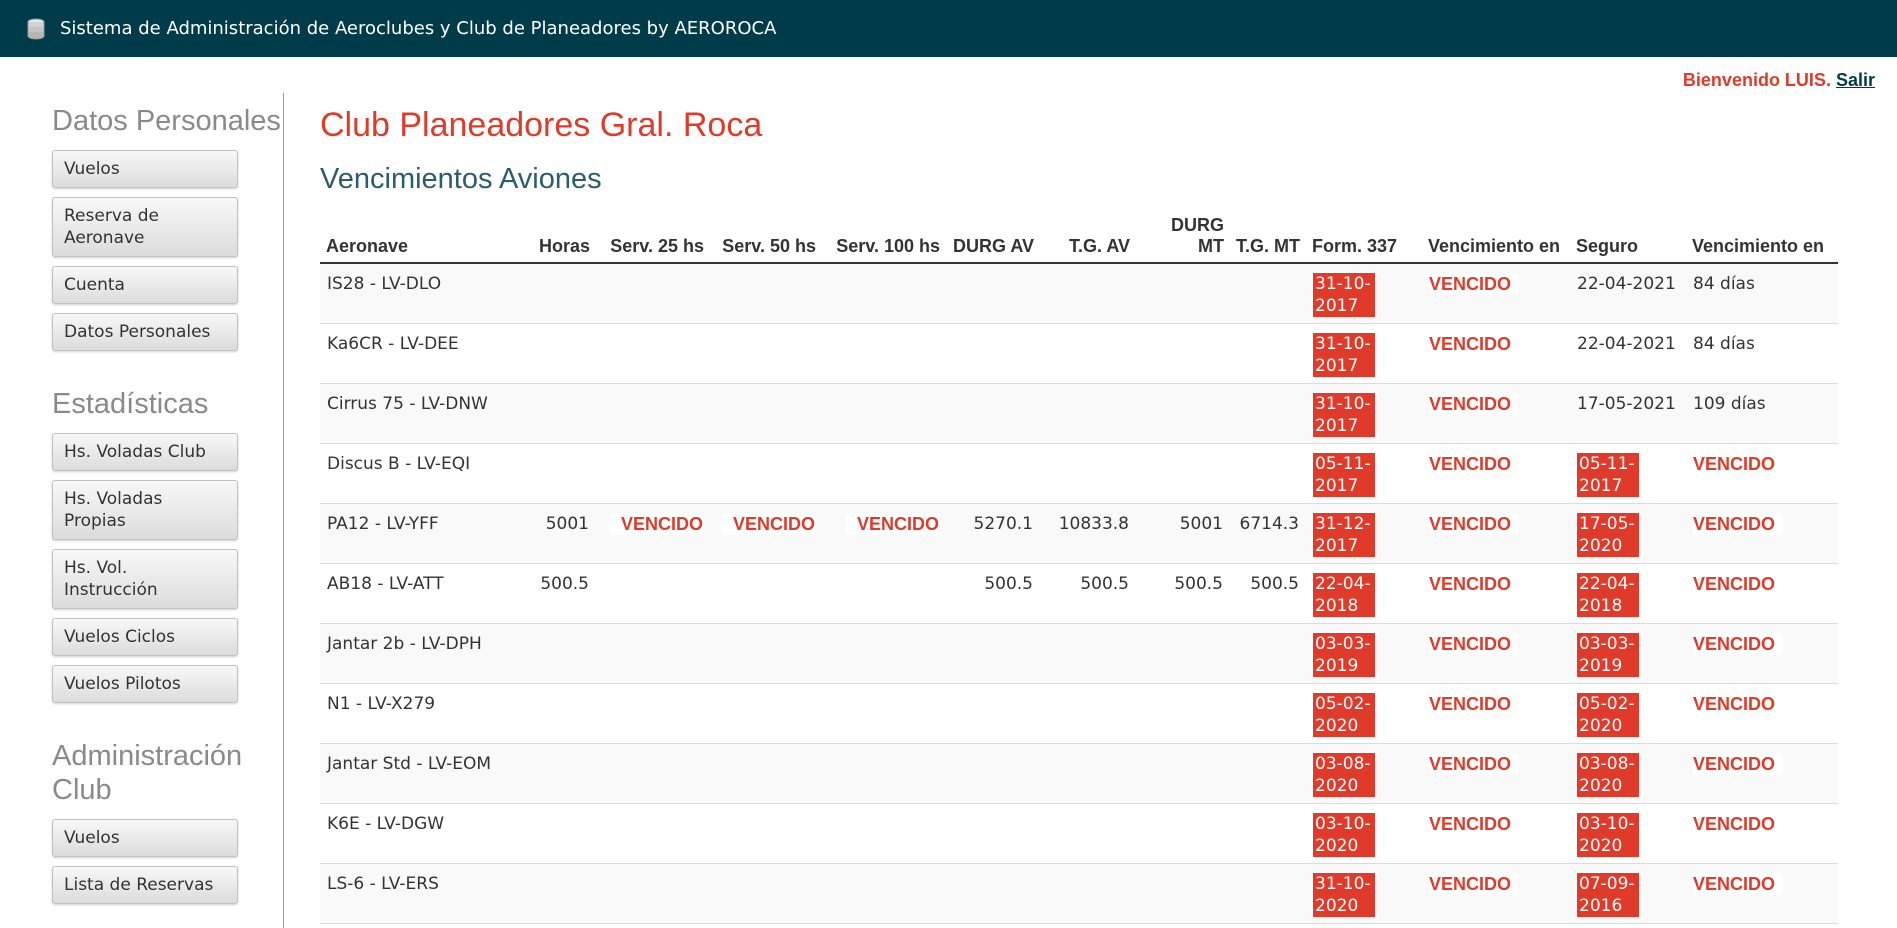 This screenshot has width=1897, height=928. What do you see at coordinates (130, 404) in the screenshot?
I see `sidebar-section-title: Estadísticas` at bounding box center [130, 404].